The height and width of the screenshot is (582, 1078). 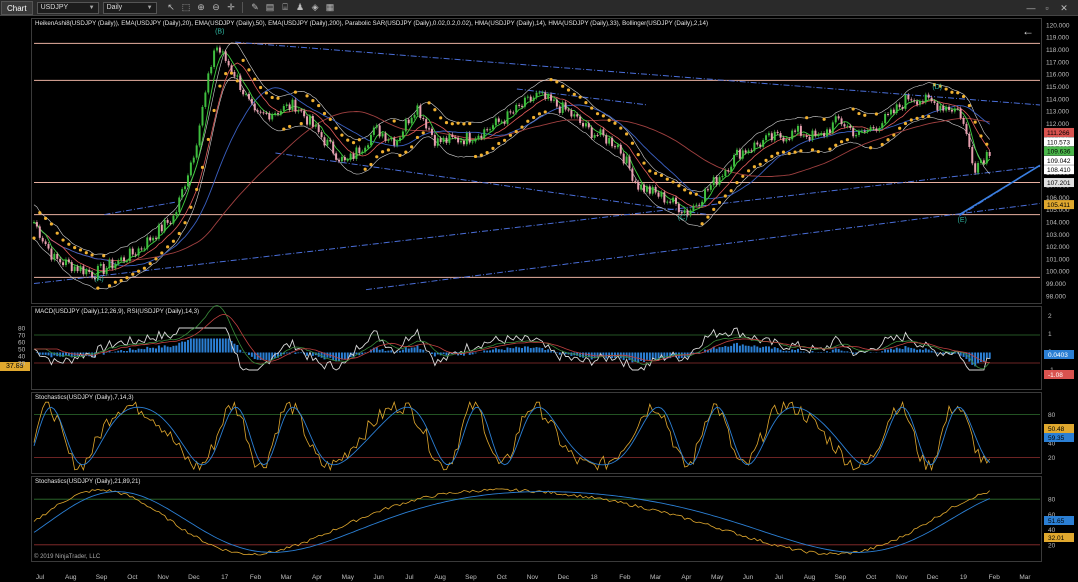 I want to click on date-axis-tick: Oct, so click(x=132, y=577).